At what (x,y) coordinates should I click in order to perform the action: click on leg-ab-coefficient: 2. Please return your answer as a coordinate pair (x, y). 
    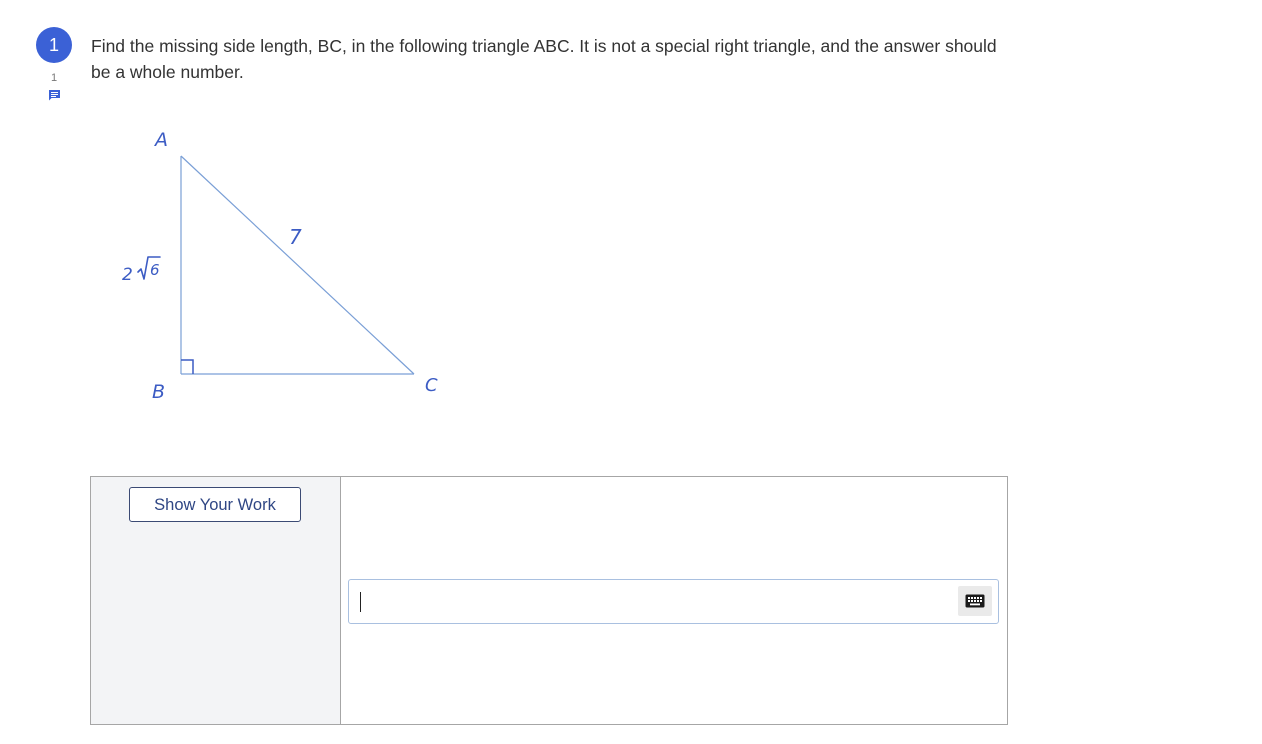
    Looking at the image, I should click on (127, 275).